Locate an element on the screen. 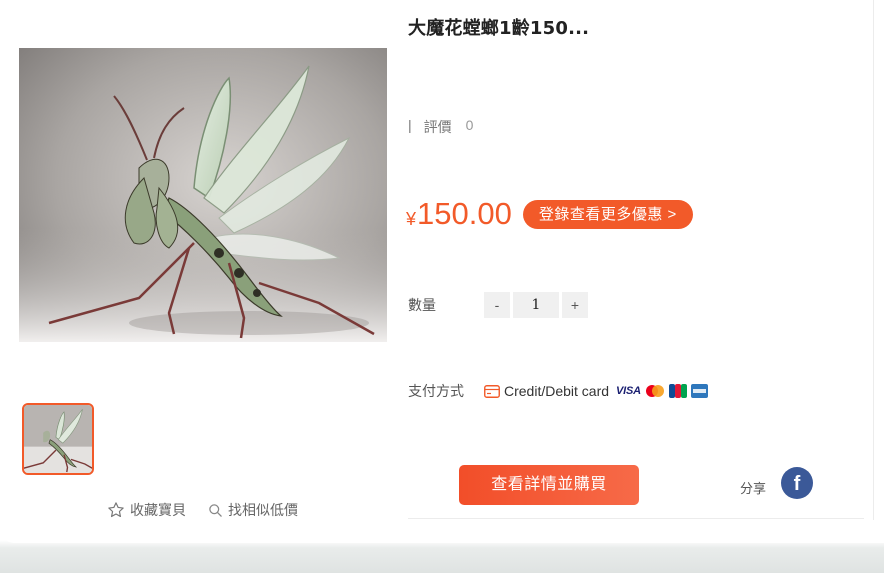 This screenshot has height=573, width=884. card-brand-logos: VISA is located at coordinates (664, 391).